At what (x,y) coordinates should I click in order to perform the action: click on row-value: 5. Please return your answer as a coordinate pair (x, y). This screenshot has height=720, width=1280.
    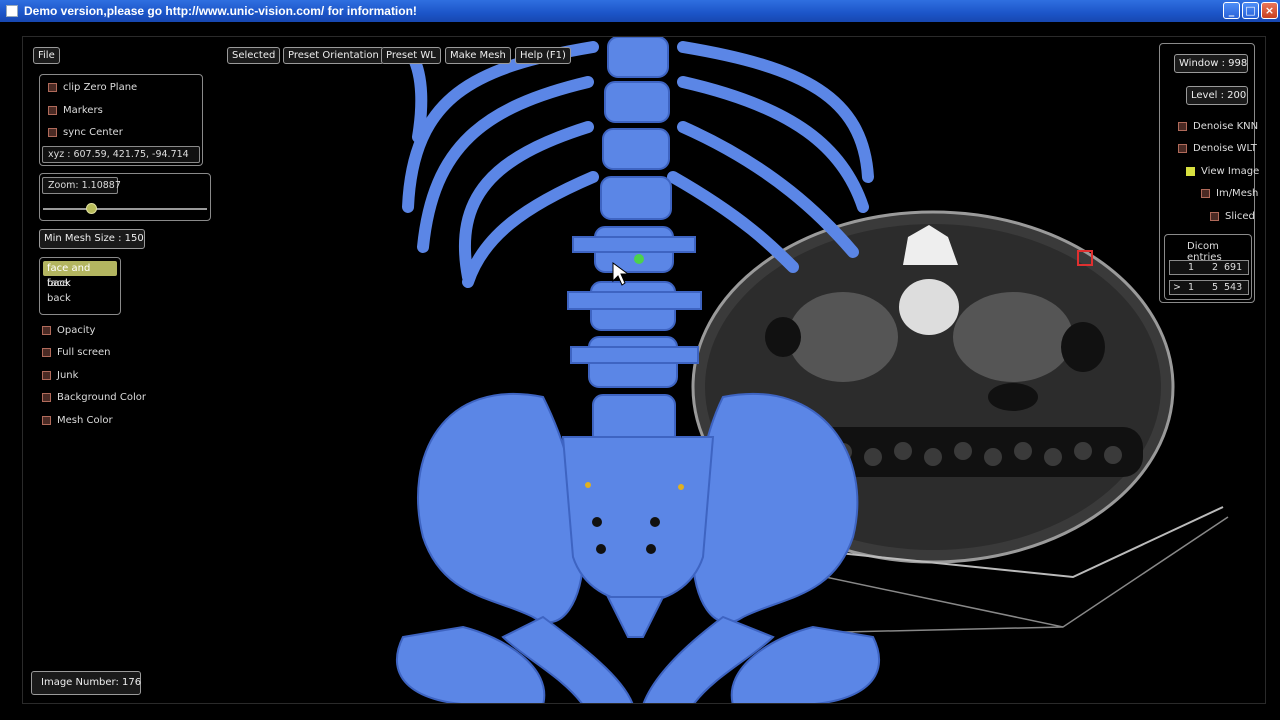
    Looking at the image, I should click on (1215, 287).